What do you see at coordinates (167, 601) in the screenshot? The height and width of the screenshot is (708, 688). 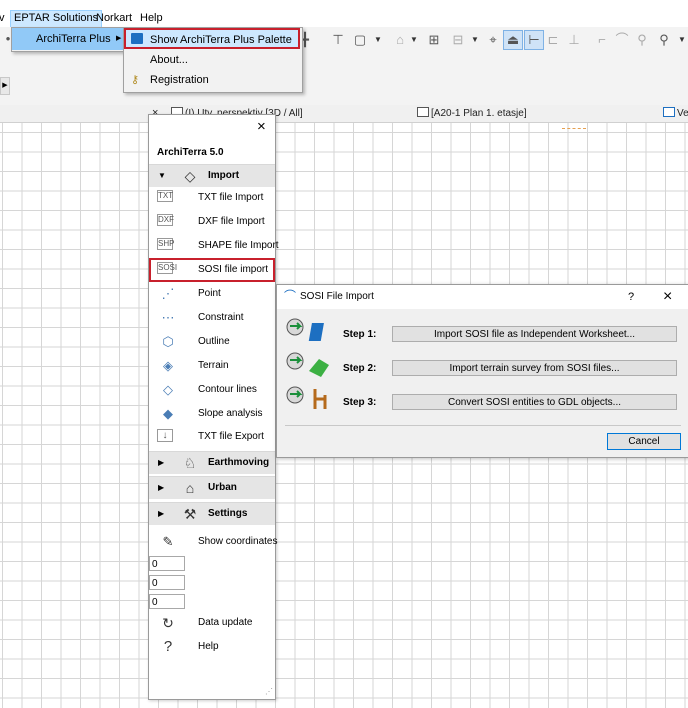 I see `coordinate-z-field: 0` at bounding box center [167, 601].